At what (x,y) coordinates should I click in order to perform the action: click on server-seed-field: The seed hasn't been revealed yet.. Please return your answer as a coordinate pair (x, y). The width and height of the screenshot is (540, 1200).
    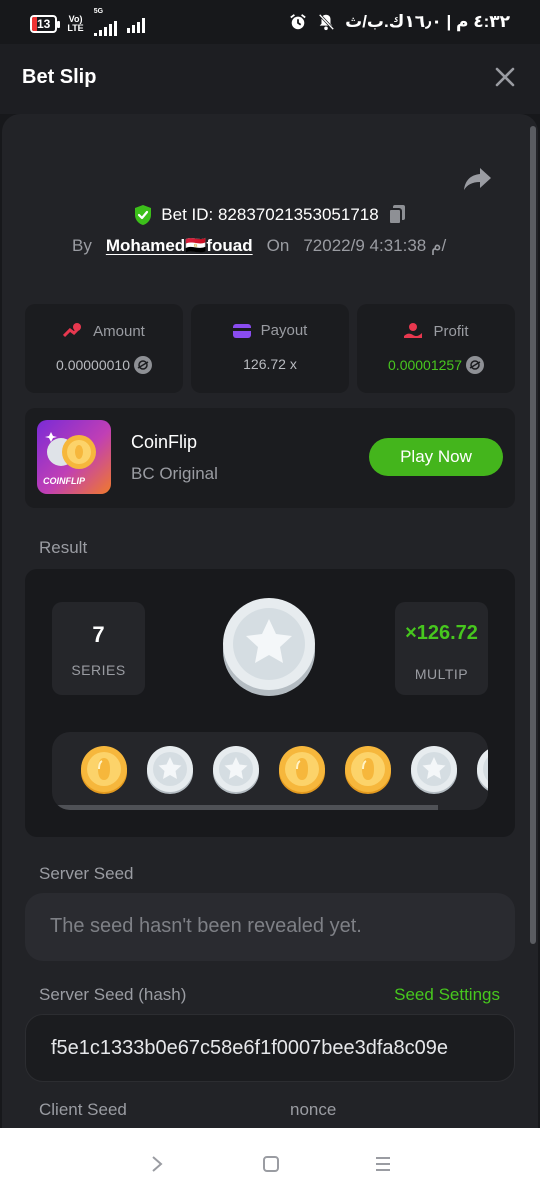
    Looking at the image, I should click on (270, 927).